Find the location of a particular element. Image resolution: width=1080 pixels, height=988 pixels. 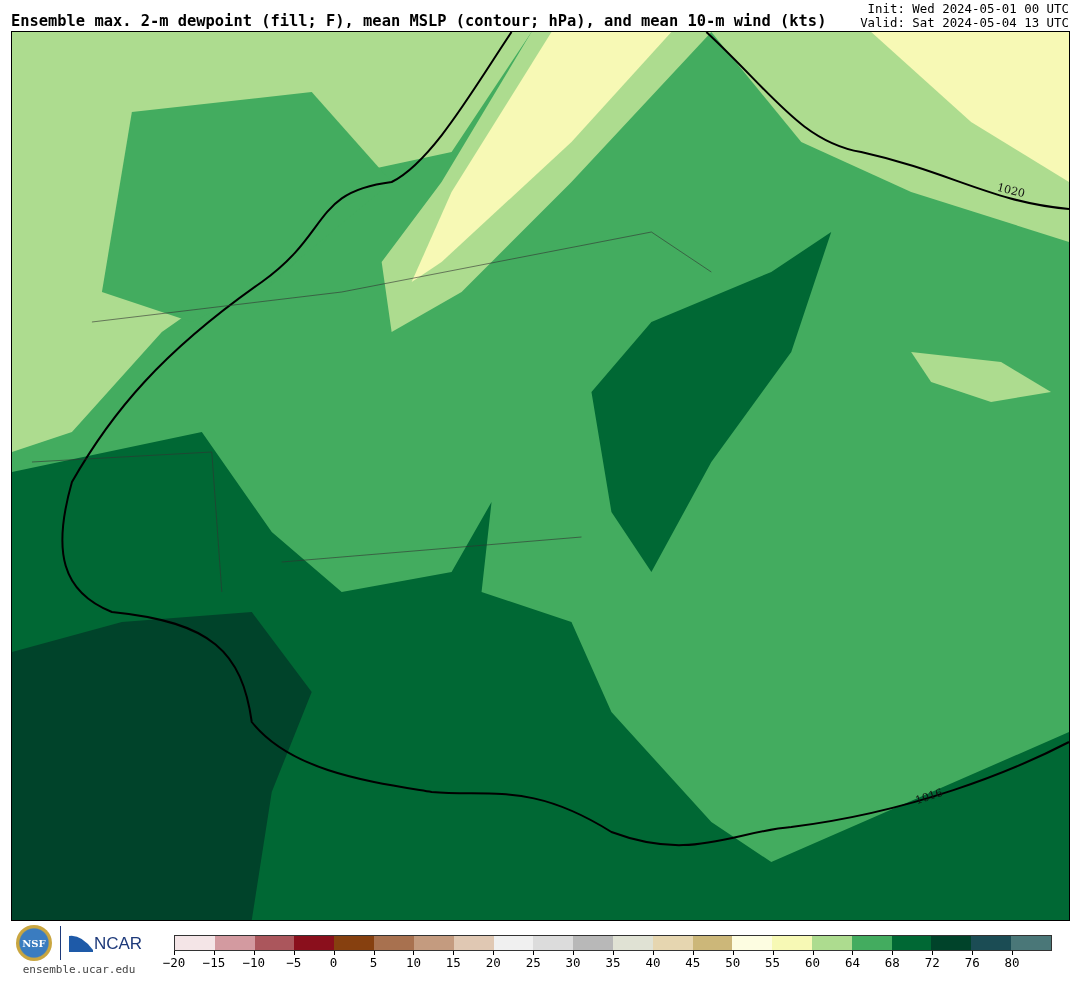

tick-label: 50 is located at coordinates (733, 962).